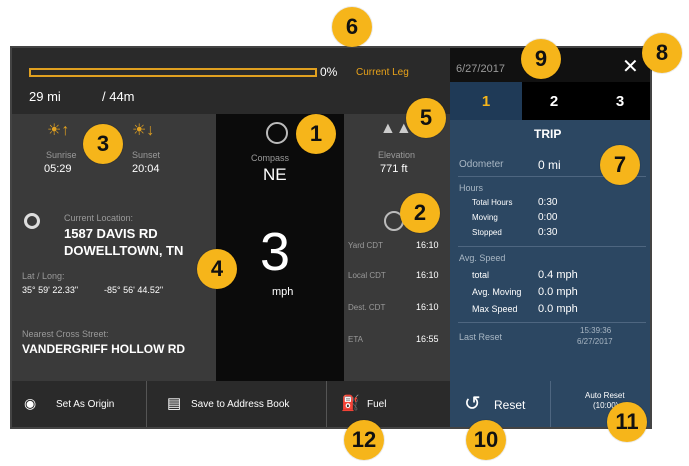 The height and width of the screenshot is (466, 689). I want to click on sunrise-time: 05:29, so click(58, 169).